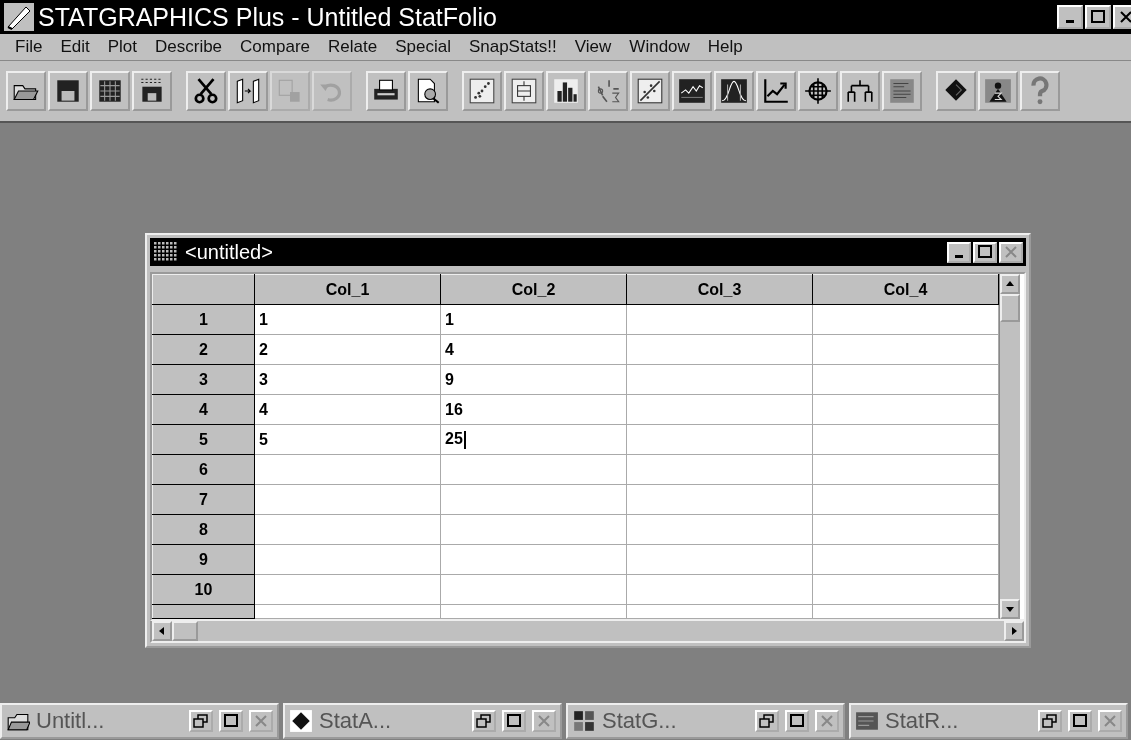 The image size is (1131, 740). I want to click on menu-item: File, so click(29, 47).